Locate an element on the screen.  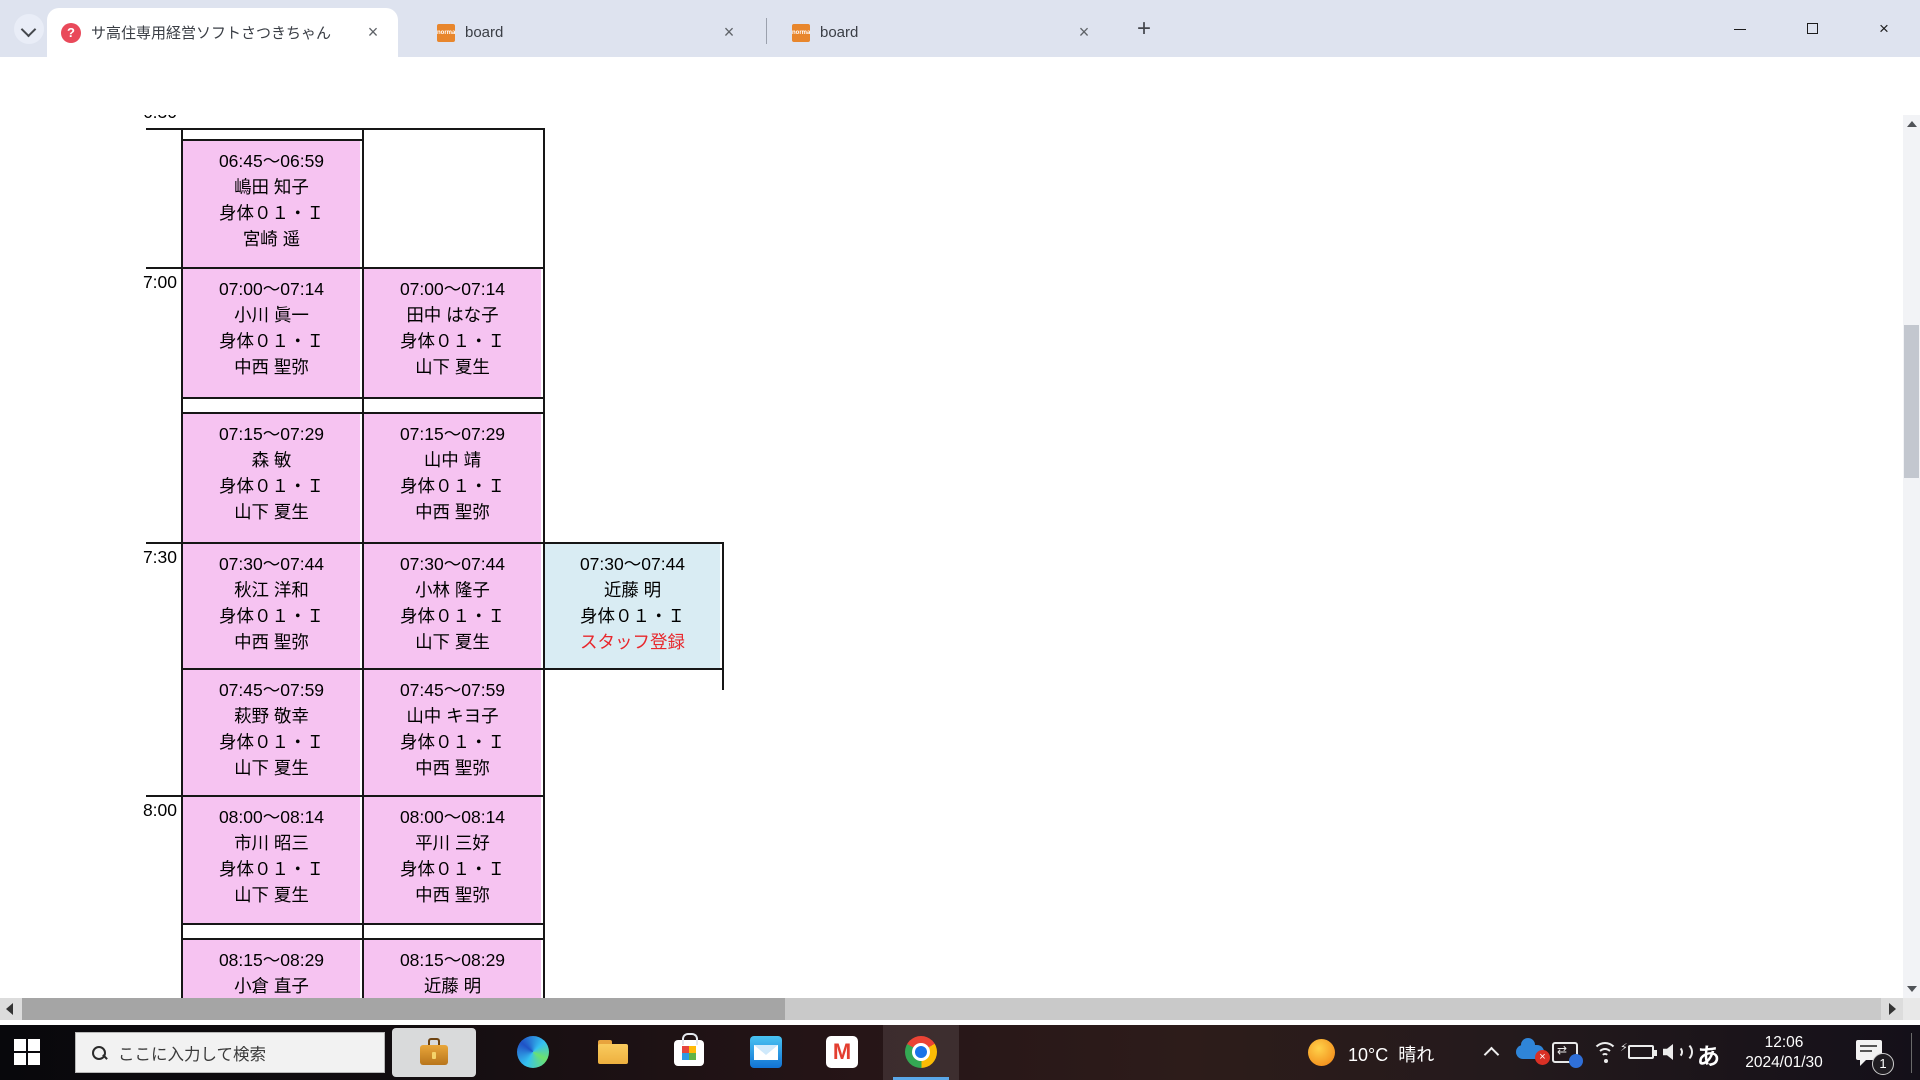
battery-icon is located at coordinates (1638, 1050).